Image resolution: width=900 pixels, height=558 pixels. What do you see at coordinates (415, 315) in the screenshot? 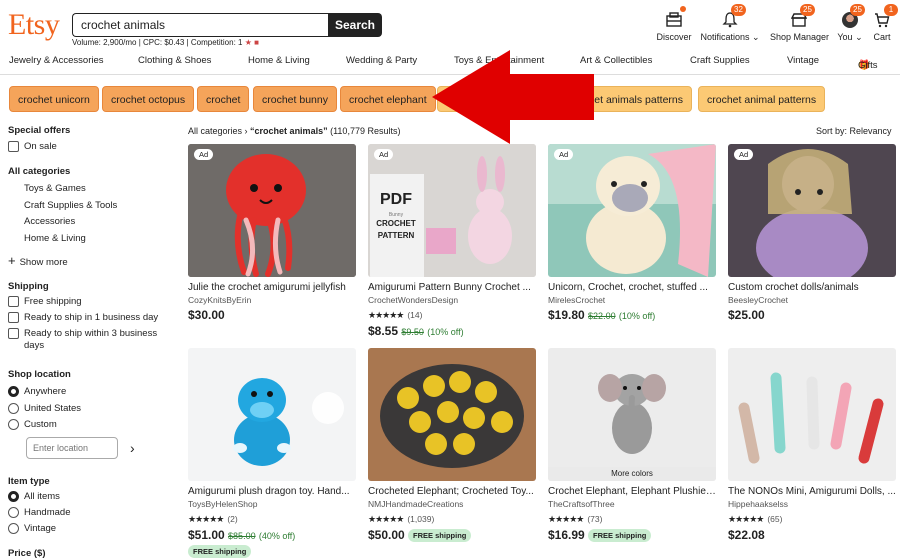
I see `review-count: (14)` at bounding box center [415, 315].